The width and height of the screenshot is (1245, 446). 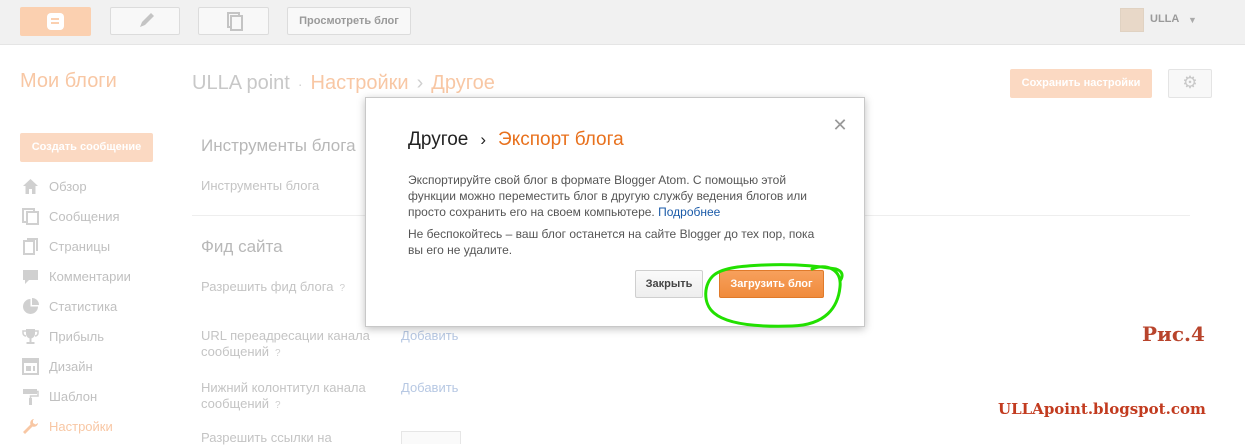 What do you see at coordinates (561, 139) in the screenshot?
I see `dialog-title-page: Экспорт блога` at bounding box center [561, 139].